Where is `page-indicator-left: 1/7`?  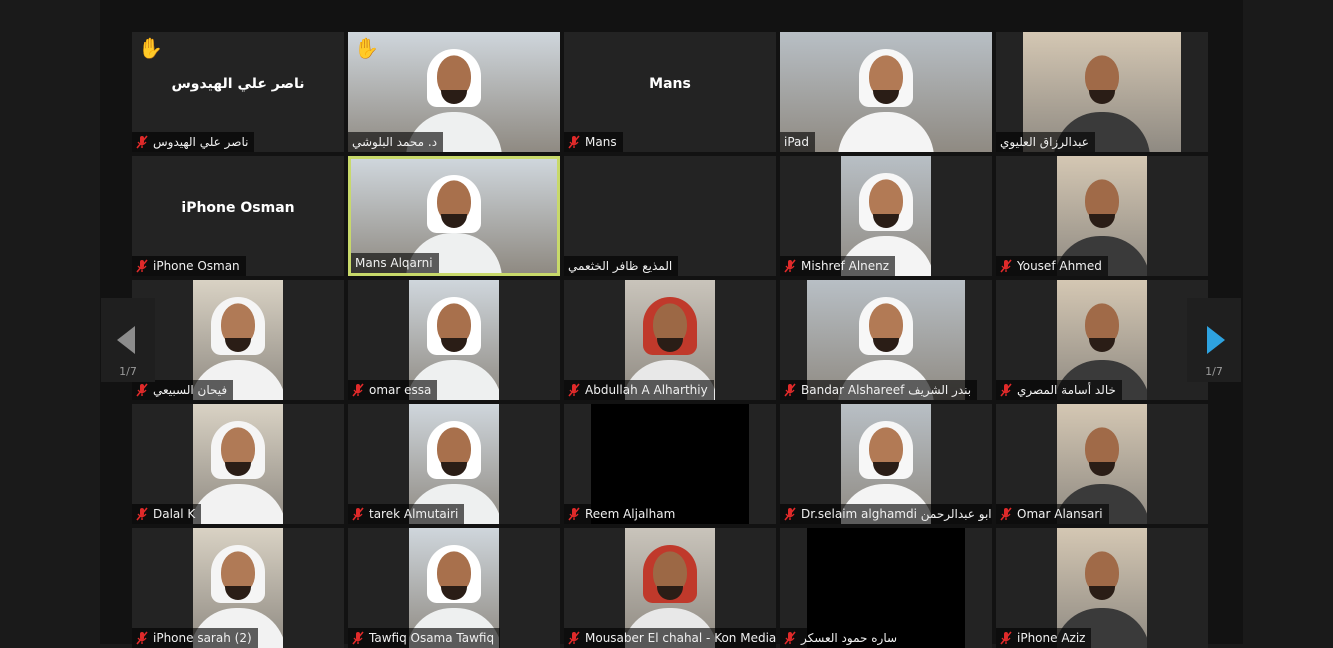
page-indicator-left: 1/7 is located at coordinates (128, 371).